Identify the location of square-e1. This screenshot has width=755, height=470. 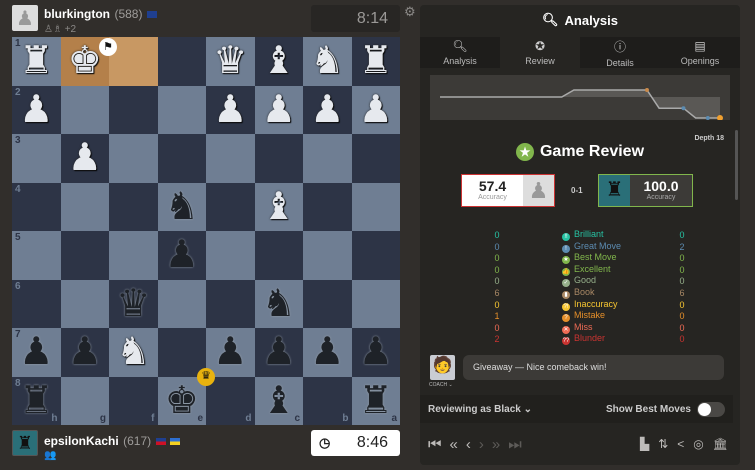
(181, 61).